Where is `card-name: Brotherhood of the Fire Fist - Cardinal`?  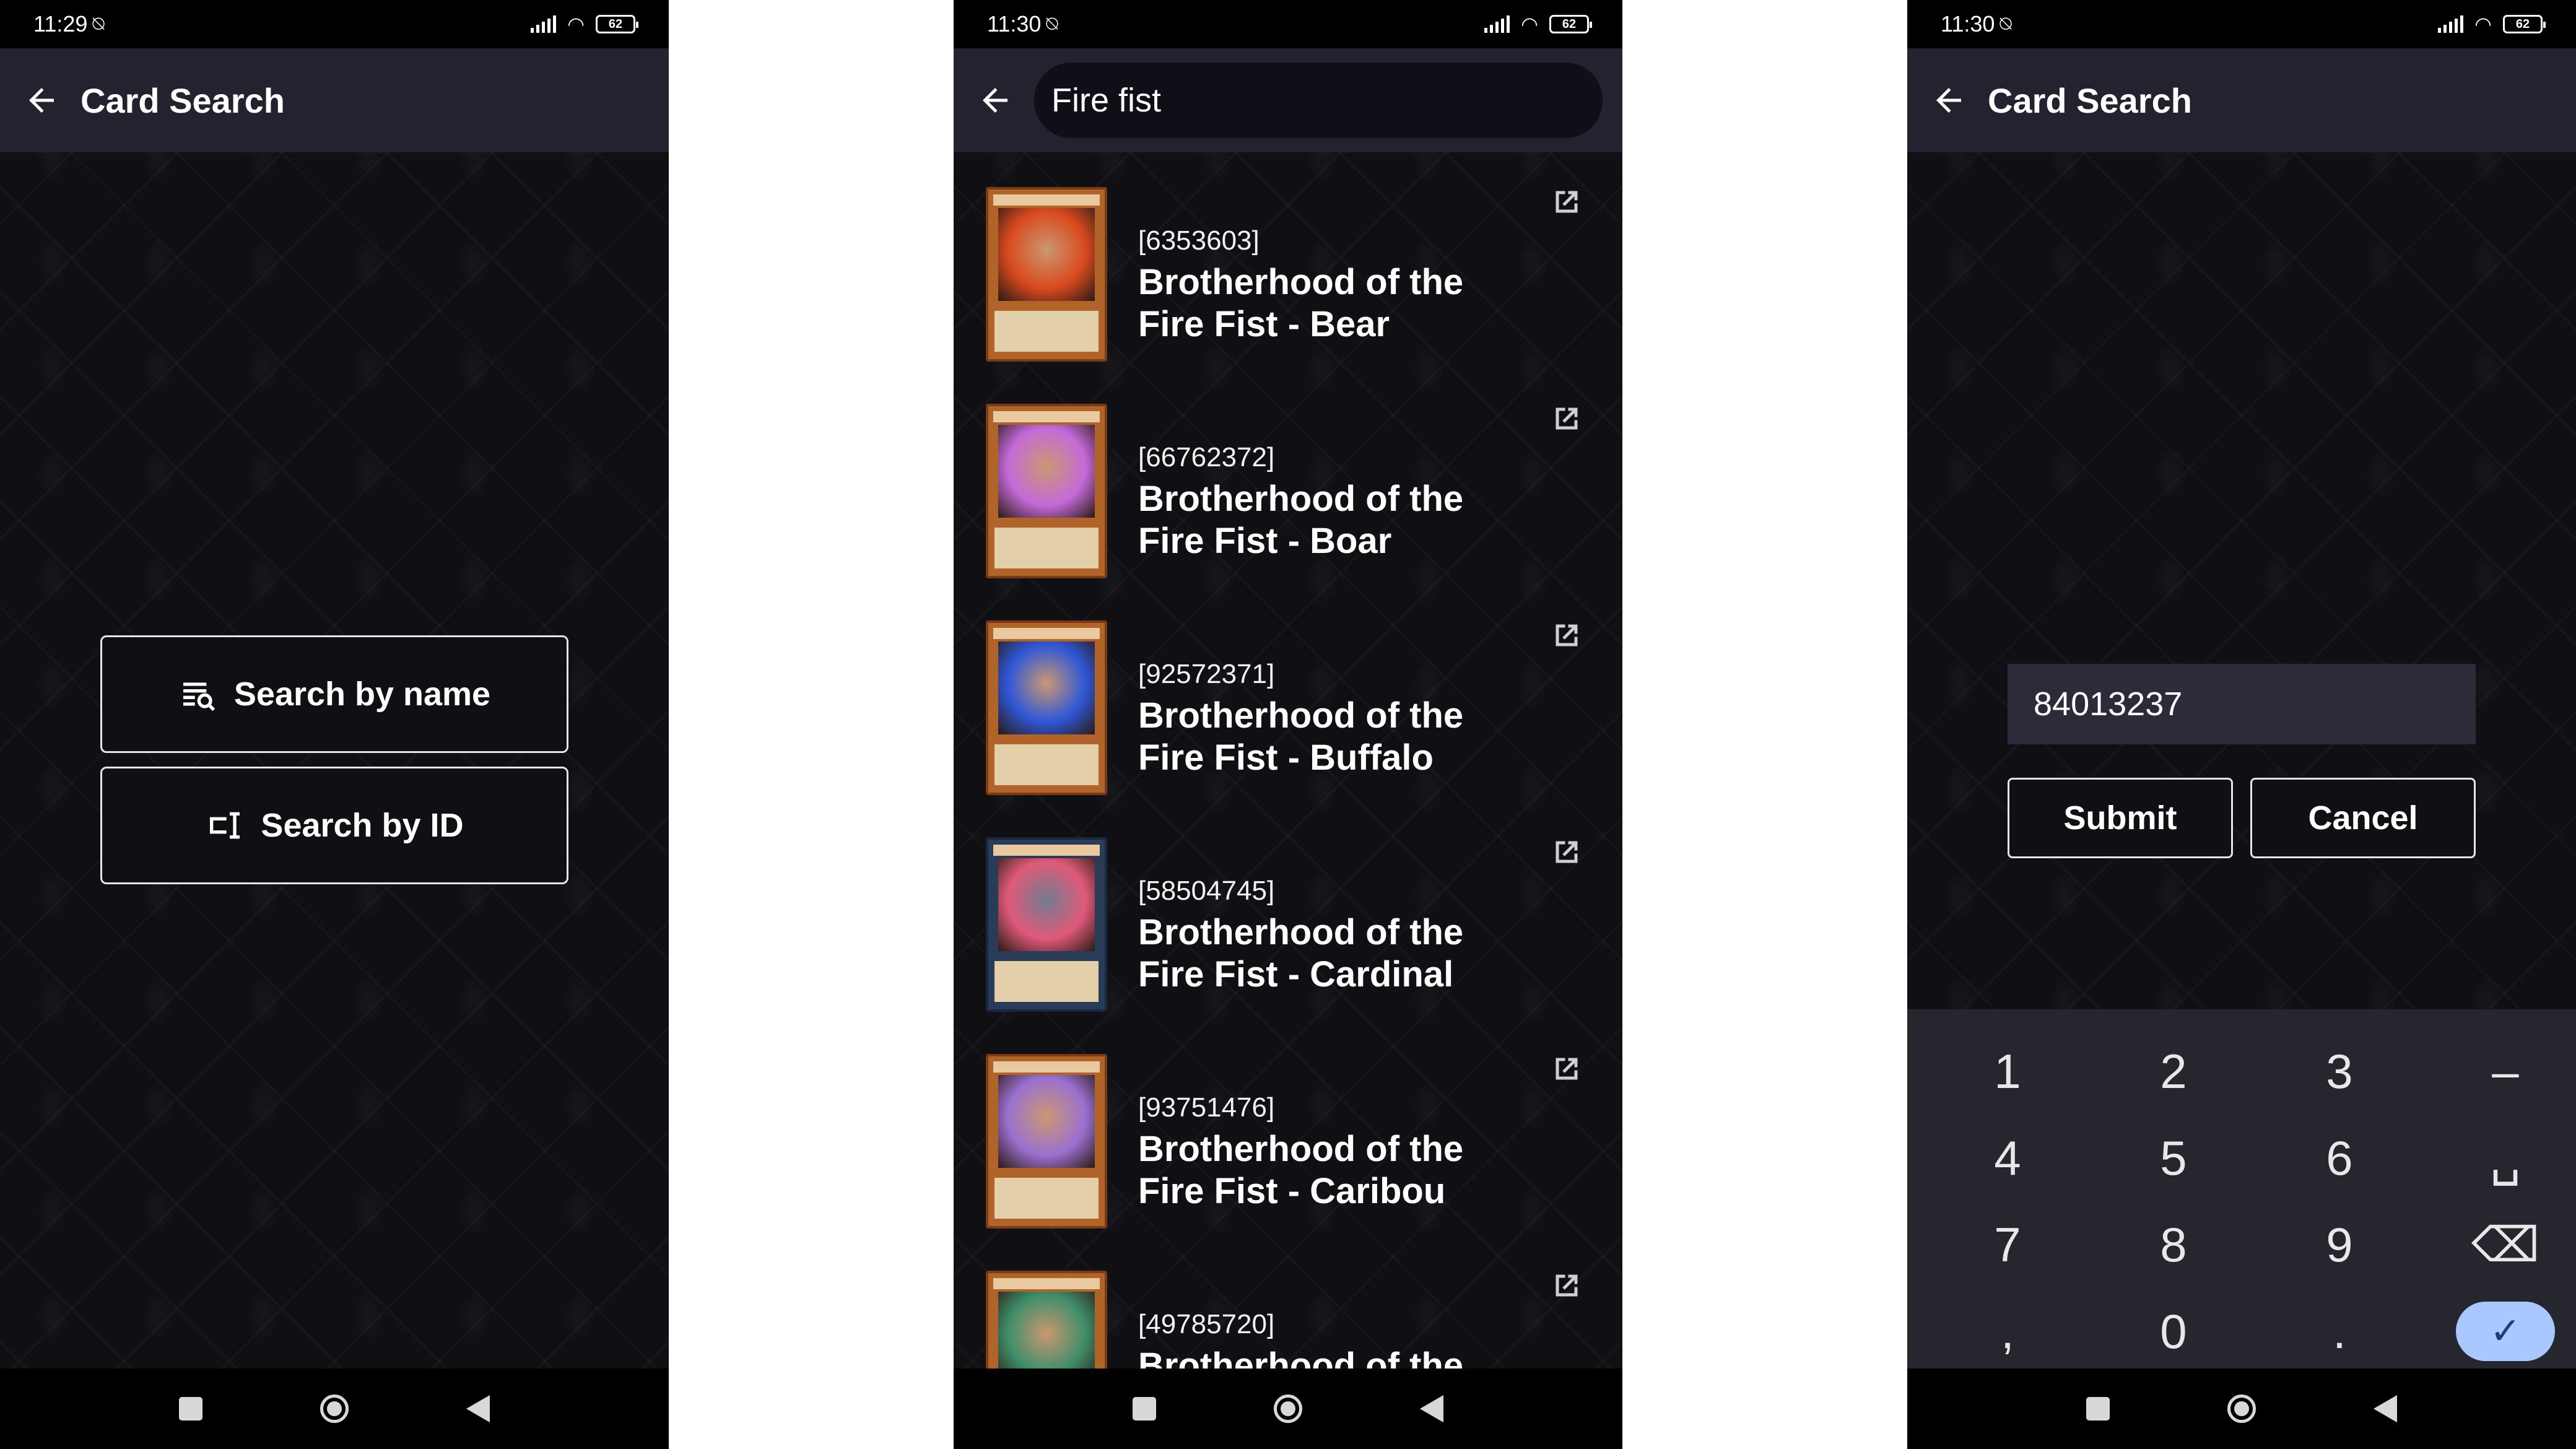
card-name: Brotherhood of the Fire Fist - Cardinal is located at coordinates (1301, 953).